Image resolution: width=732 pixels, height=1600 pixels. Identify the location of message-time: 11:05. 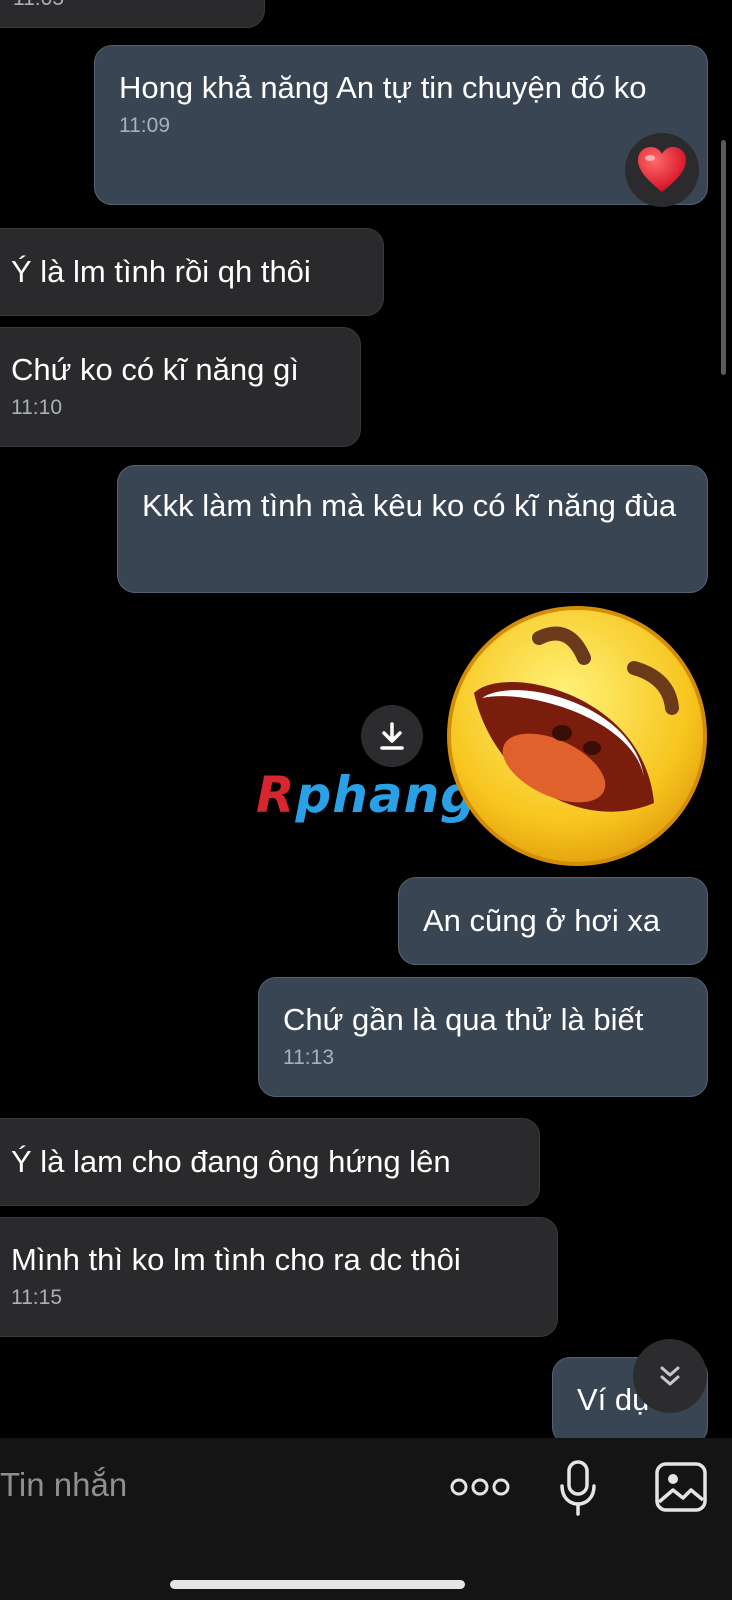
(38, 5).